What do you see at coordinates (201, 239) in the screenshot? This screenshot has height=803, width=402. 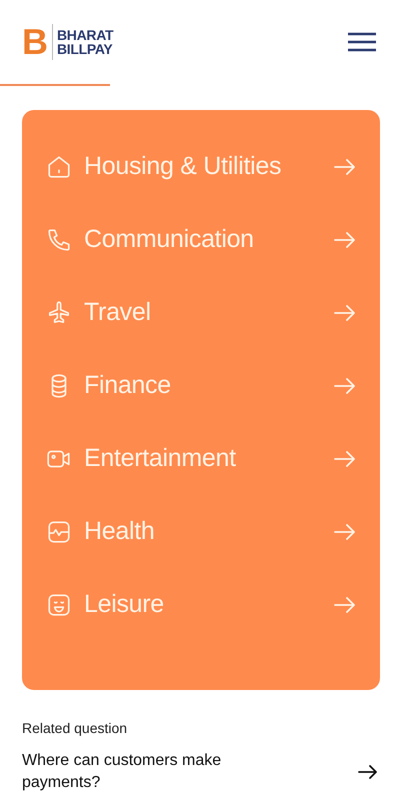 I see `category-item: Communication` at bounding box center [201, 239].